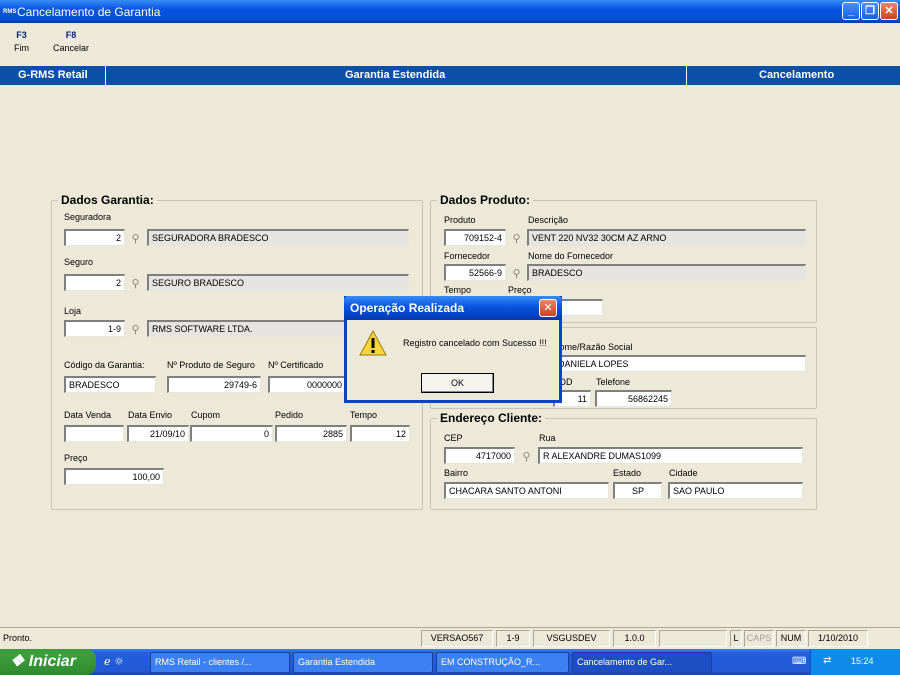  Describe the element at coordinates (475, 272) in the screenshot. I see `fornecedor-field: 52566-9` at that location.